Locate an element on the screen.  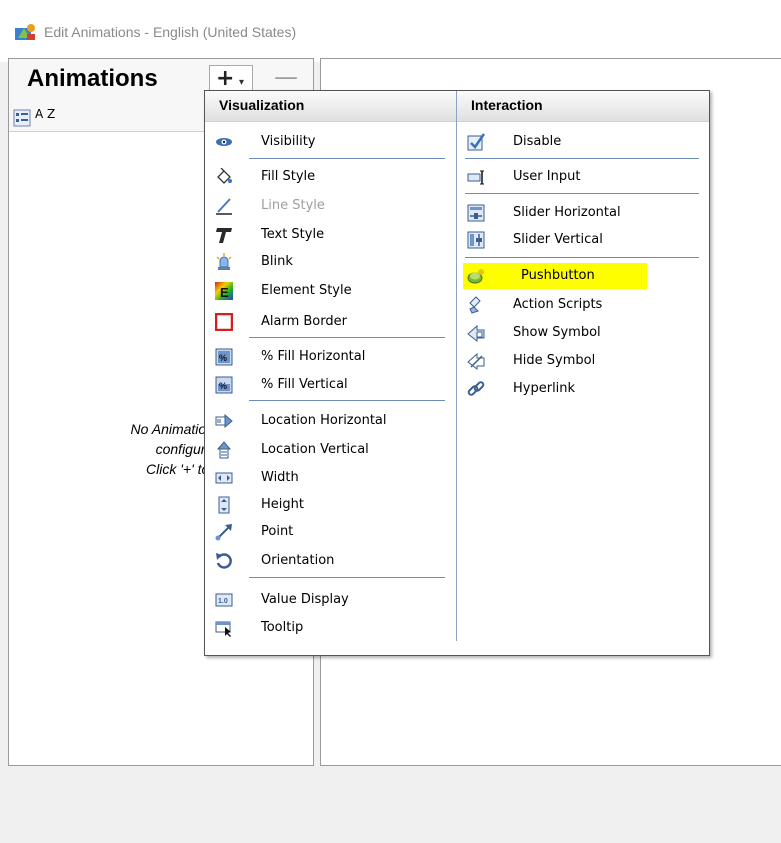
menu-item-element-style: E Element Style is located at coordinates (330, 291).